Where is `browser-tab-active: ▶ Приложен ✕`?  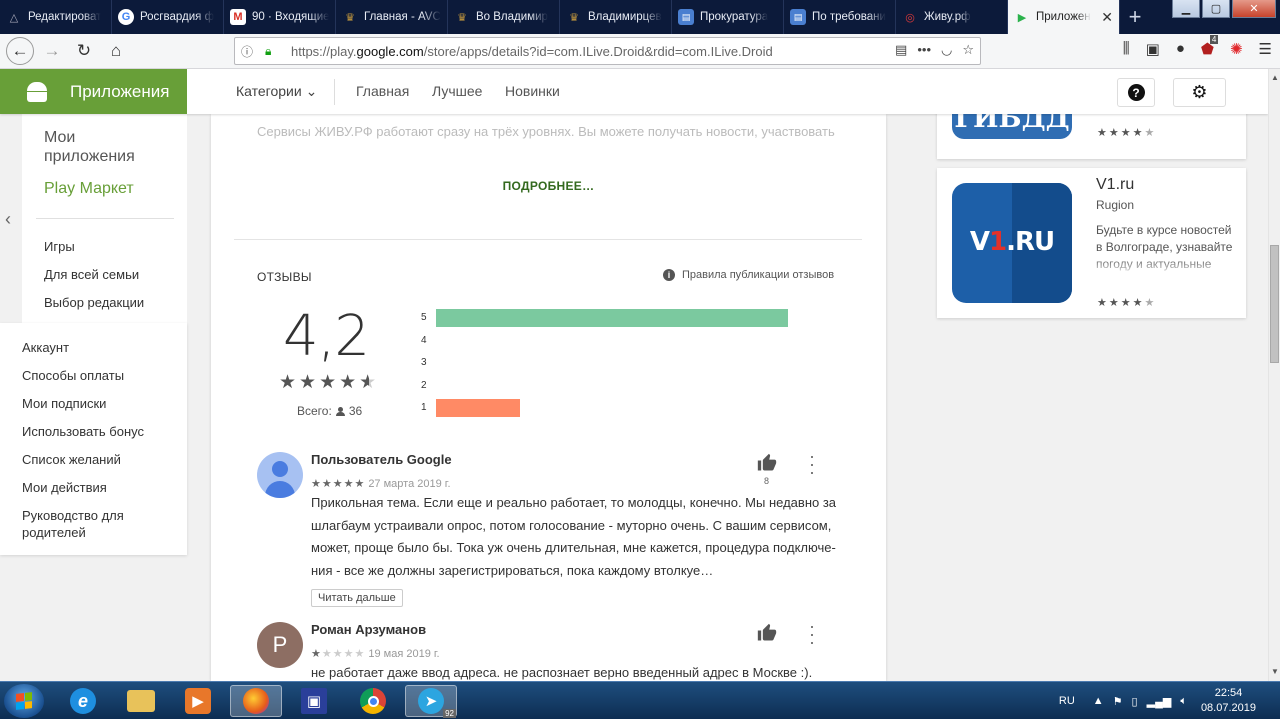
browser-tab-active: ▶ Приложен ✕ is located at coordinates (1064, 17).